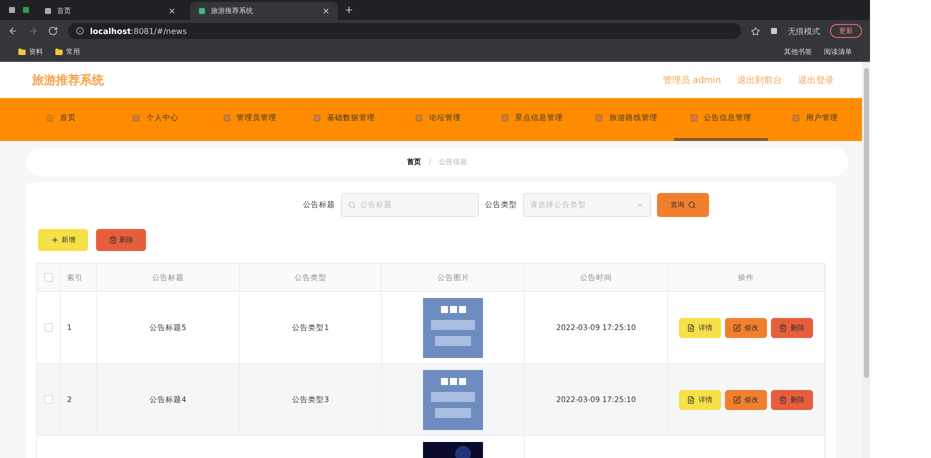 This screenshot has height=458, width=931. Describe the element at coordinates (50, 118) in the screenshot. I see `home-icon` at that location.